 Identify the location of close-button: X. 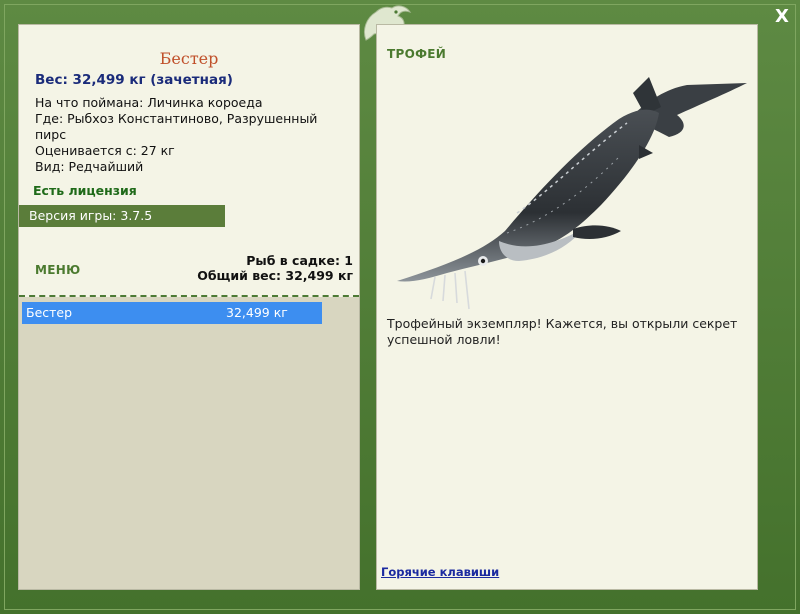
(782, 17).